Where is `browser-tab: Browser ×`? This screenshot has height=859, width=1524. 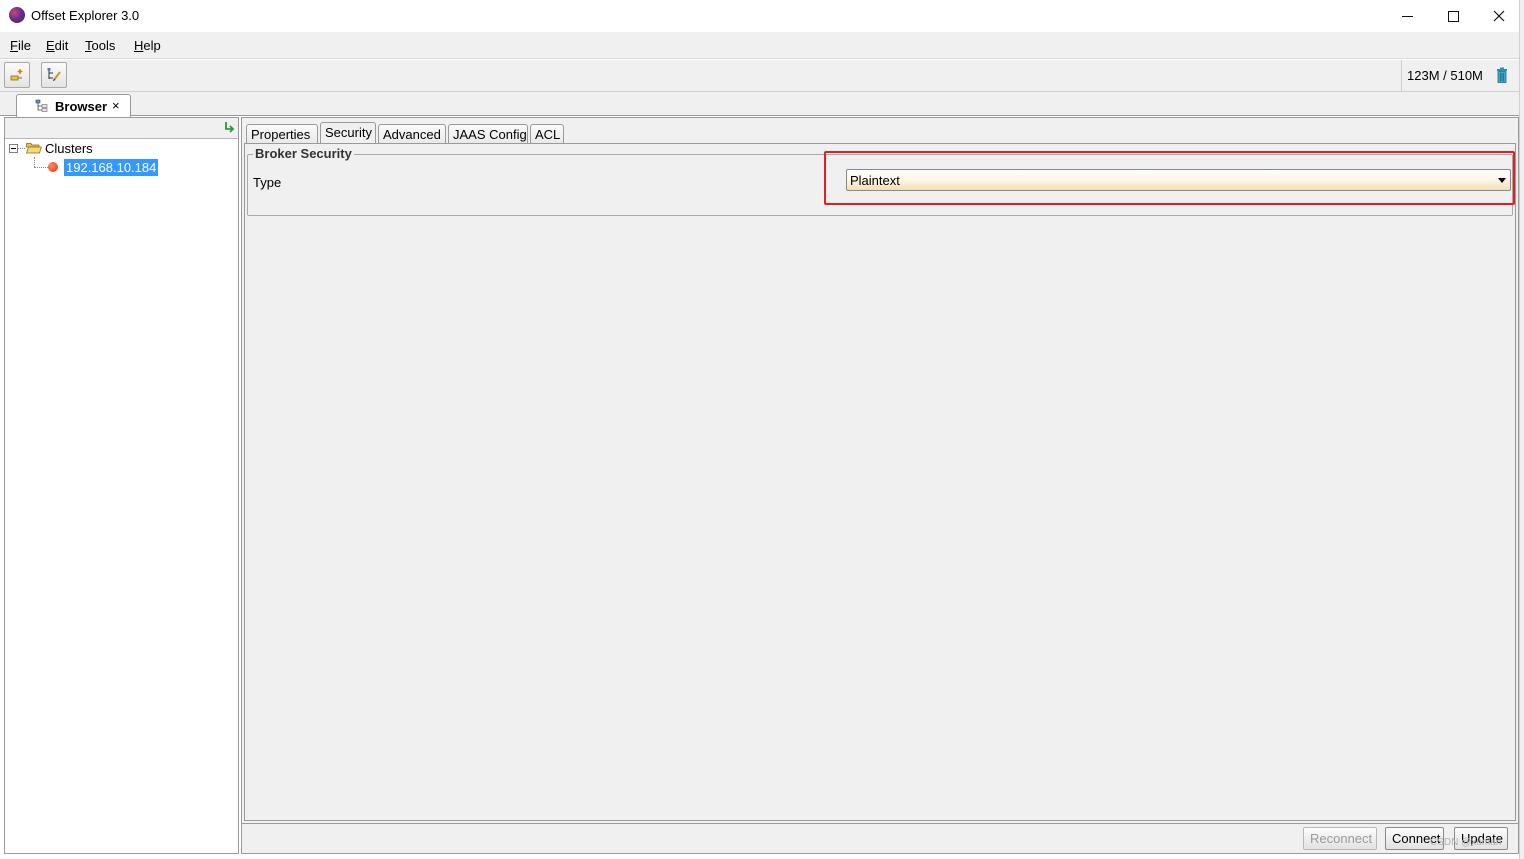 browser-tab: Browser × is located at coordinates (73, 105).